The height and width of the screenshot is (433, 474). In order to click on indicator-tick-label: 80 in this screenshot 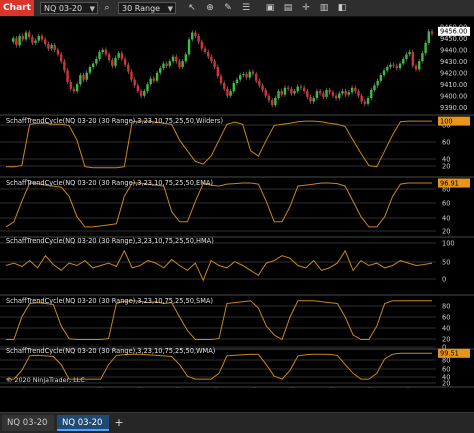, I will do `click(446, 306)`.